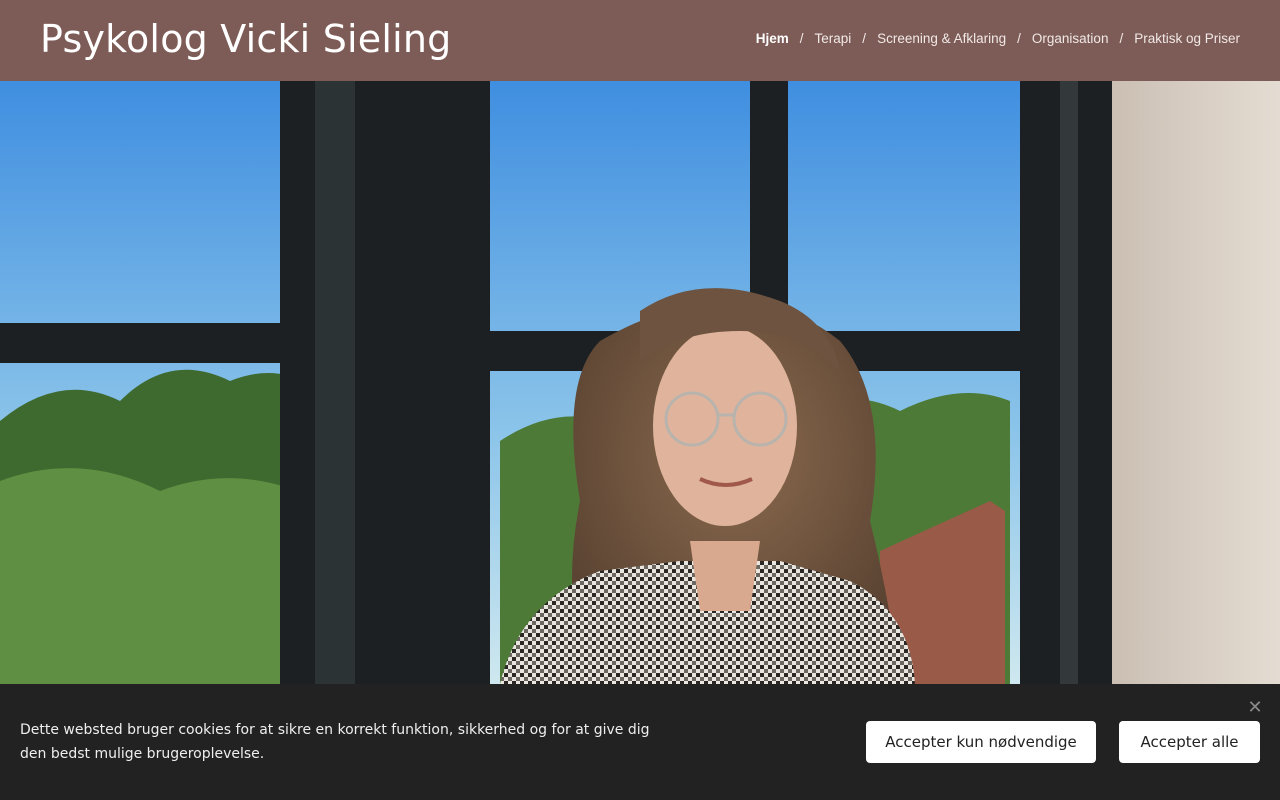 This screenshot has height=800, width=1280. Describe the element at coordinates (833, 38) in the screenshot. I see `nav-item-terapi: Terapi` at that location.